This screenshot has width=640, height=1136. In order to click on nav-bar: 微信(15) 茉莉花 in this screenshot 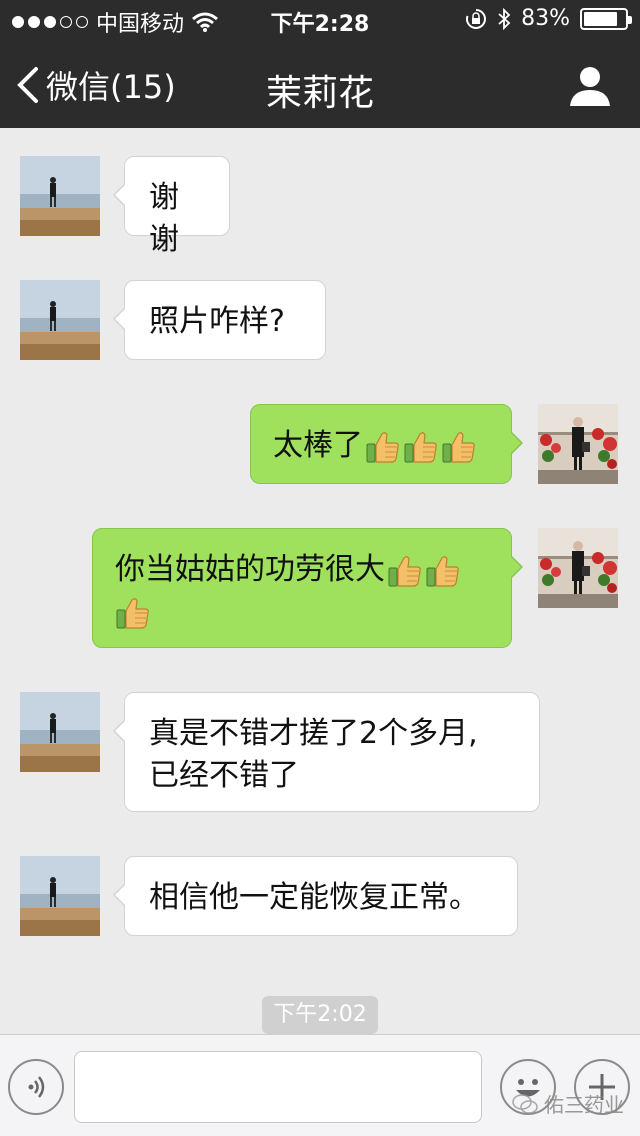, I will do `click(320, 84)`.